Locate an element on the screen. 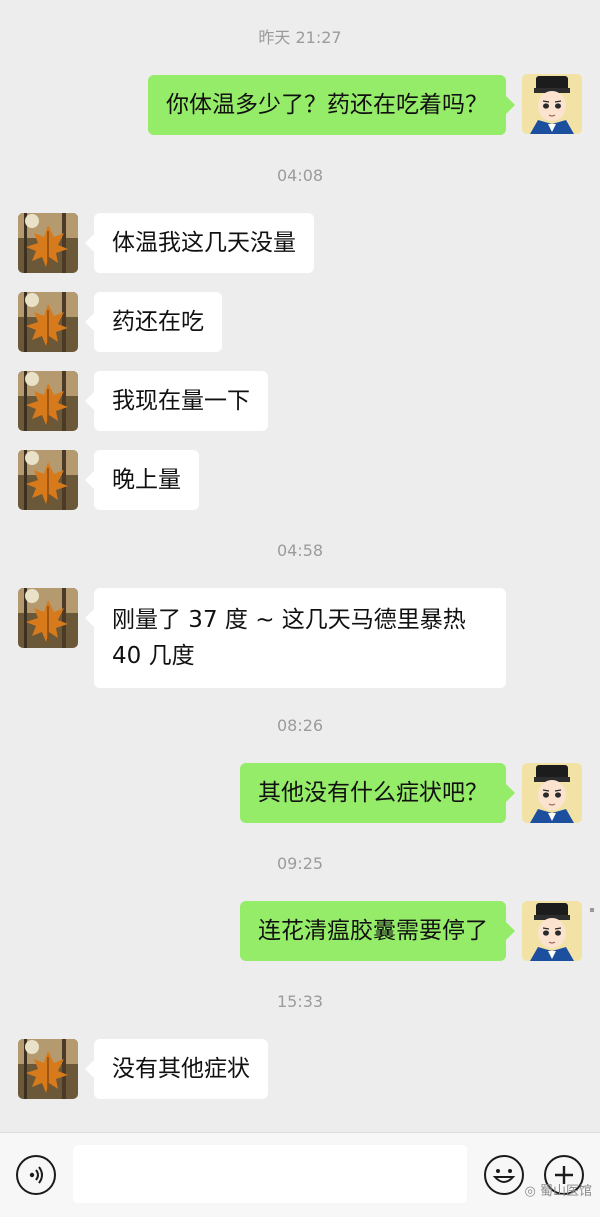 The image size is (600, 1217). message-bubble-received: 刚量了 37 度 ~ 这几天马德里暴热 40 几度 is located at coordinates (295, 638).